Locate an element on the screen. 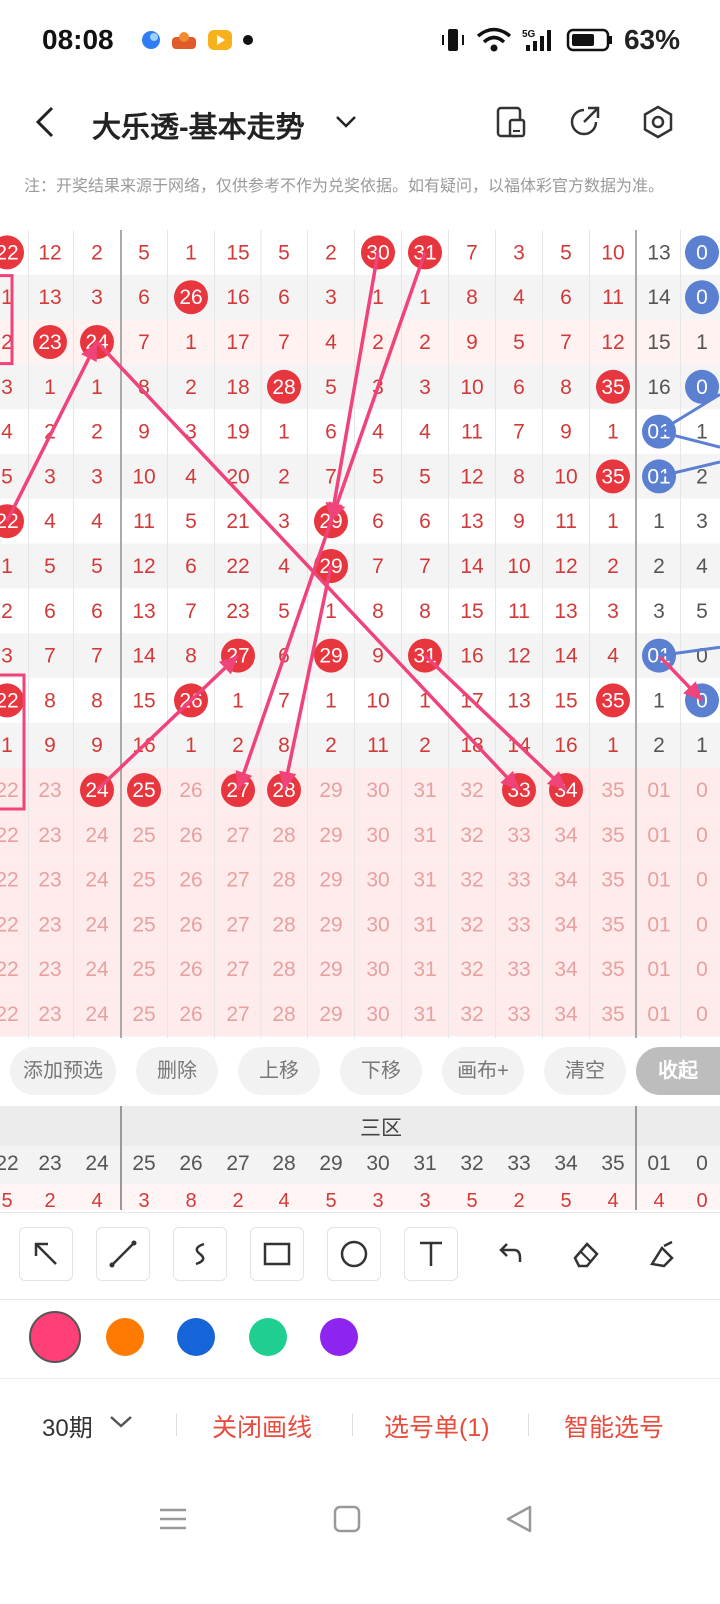  section-number: 33 is located at coordinates (519, 1163).